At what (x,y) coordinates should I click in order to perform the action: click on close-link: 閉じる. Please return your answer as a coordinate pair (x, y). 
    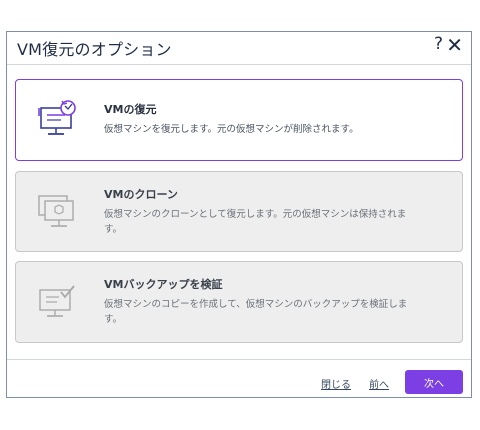
    Looking at the image, I should click on (336, 383).